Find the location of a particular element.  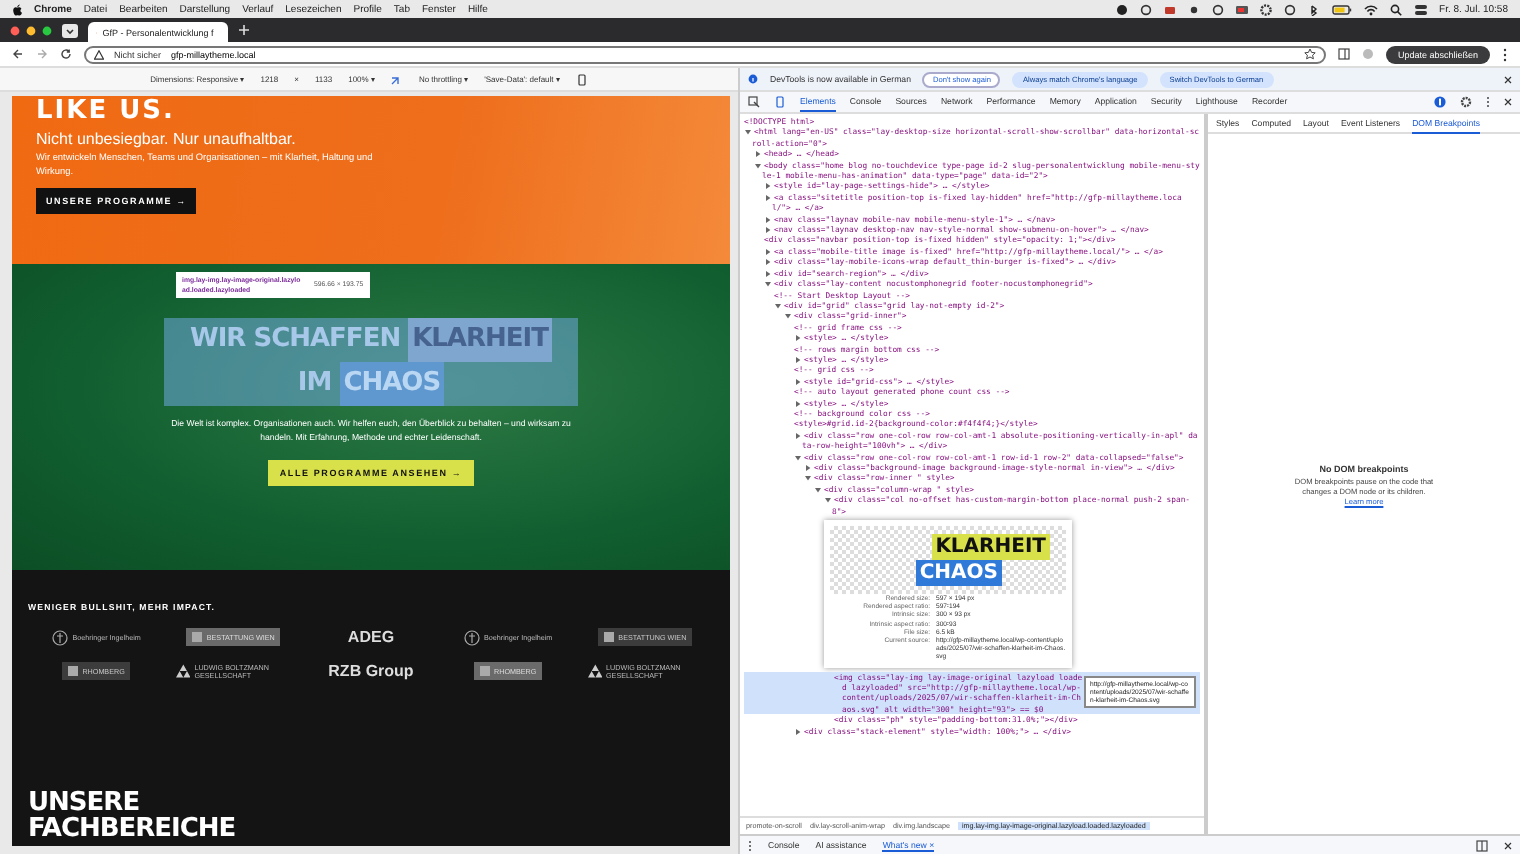

hero-subheading: Nicht unbesiegbar. Nur unaufhaltbar. is located at coordinates (167, 139).